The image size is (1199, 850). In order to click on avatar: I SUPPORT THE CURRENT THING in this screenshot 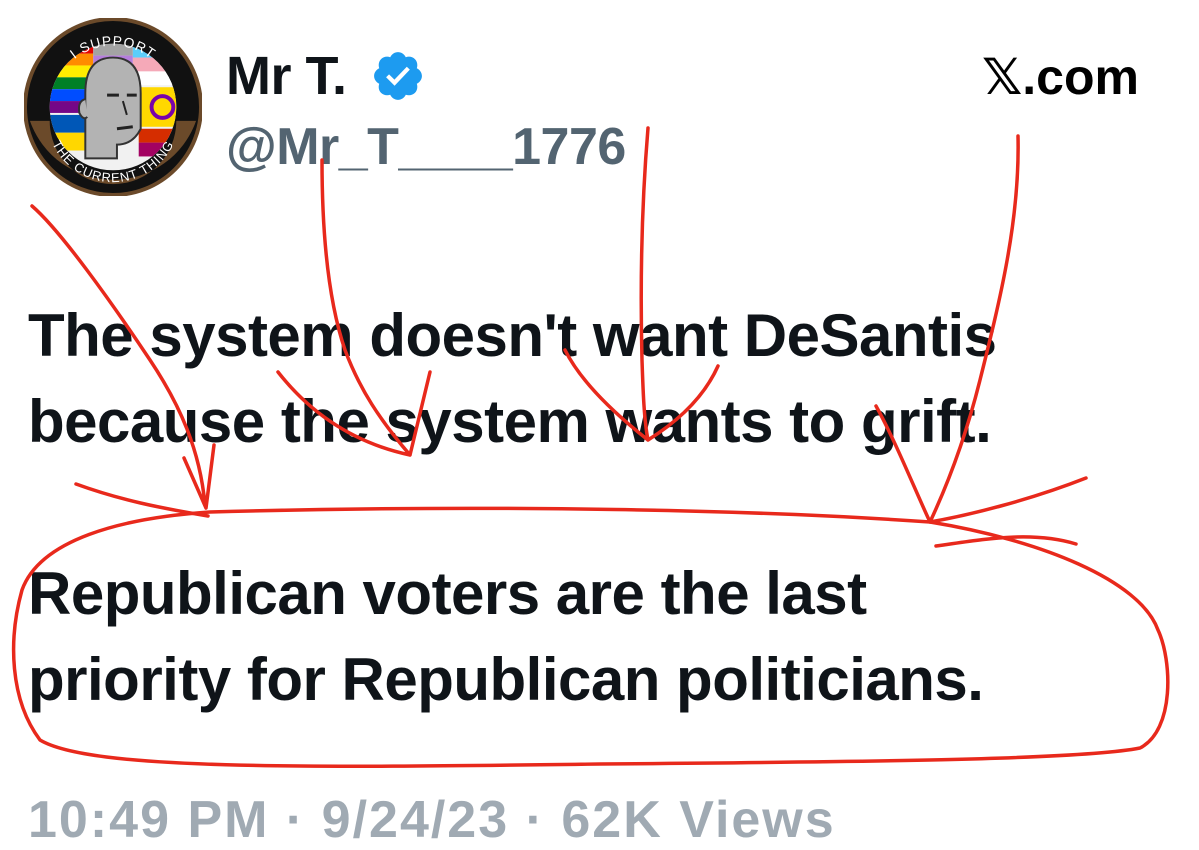, I will do `click(113, 107)`.